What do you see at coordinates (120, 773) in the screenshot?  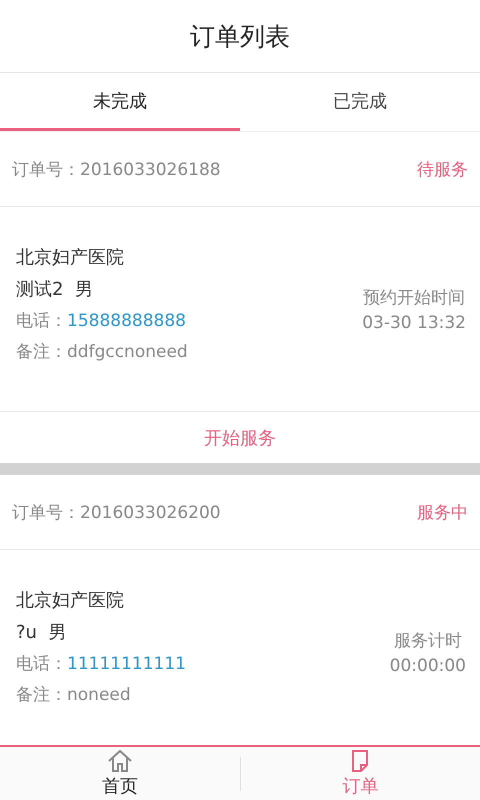 I see `nav-tab: 首页` at bounding box center [120, 773].